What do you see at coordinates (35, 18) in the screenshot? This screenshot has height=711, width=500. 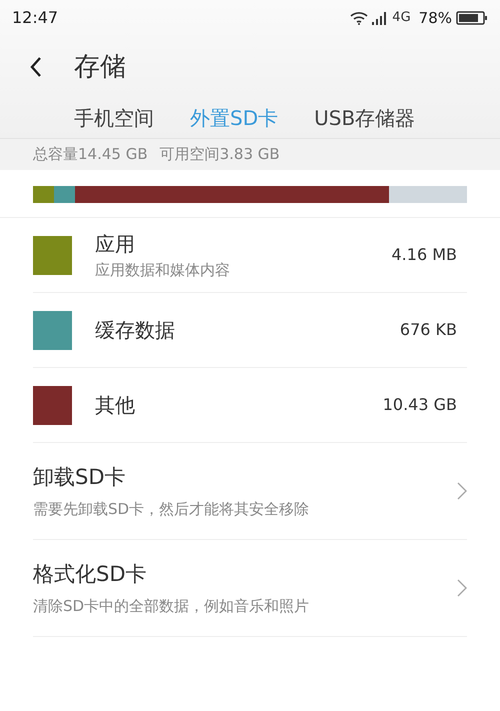 I see `status-time: 12:47` at bounding box center [35, 18].